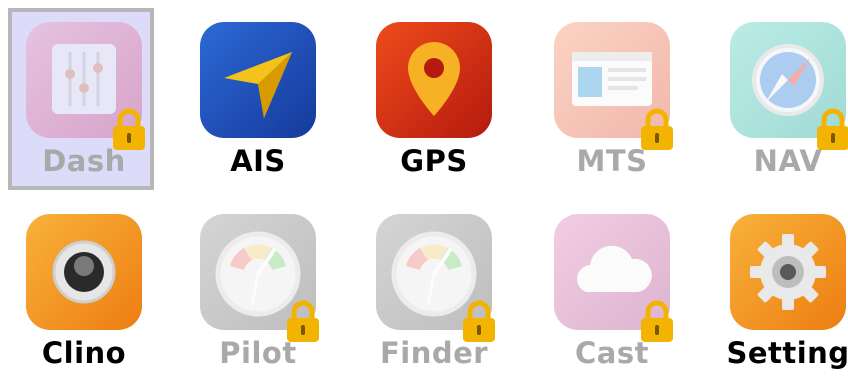 This screenshot has width=848, height=382. I want to click on app-label: MTS, so click(612, 161).